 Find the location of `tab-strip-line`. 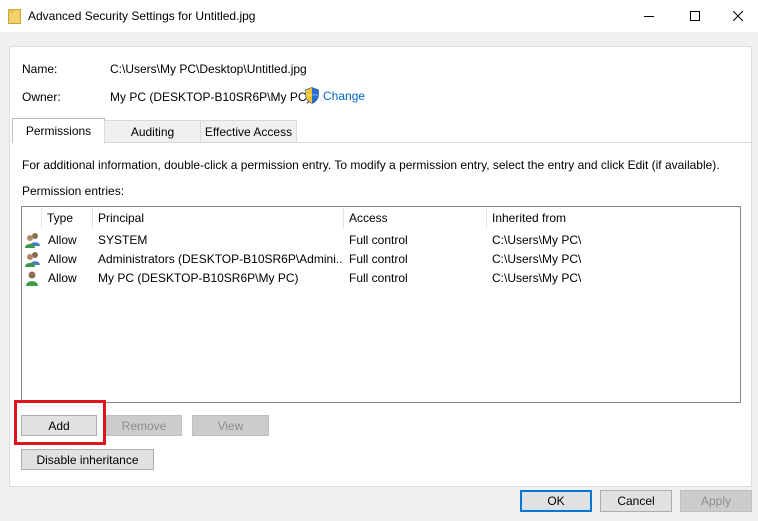

tab-strip-line is located at coordinates (382, 142).